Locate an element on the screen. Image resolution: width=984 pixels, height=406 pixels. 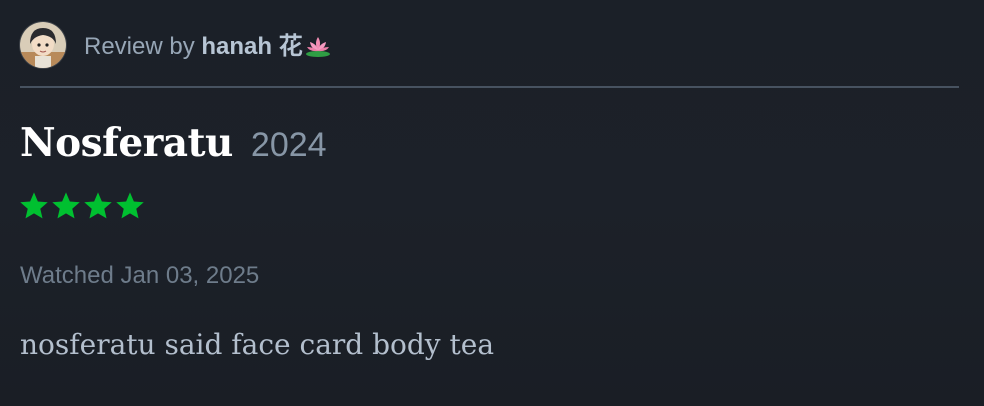
header-divider is located at coordinates (489, 87).